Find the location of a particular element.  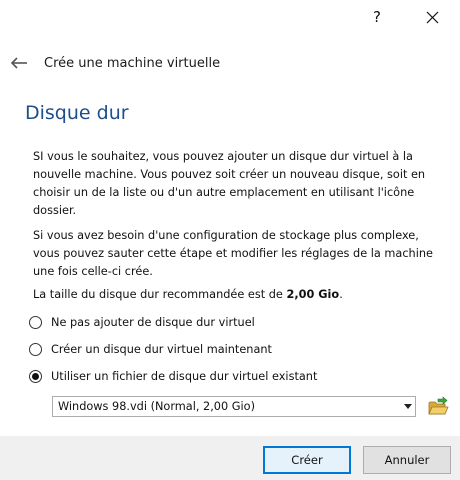

arrow-left-icon is located at coordinates (18, 63).